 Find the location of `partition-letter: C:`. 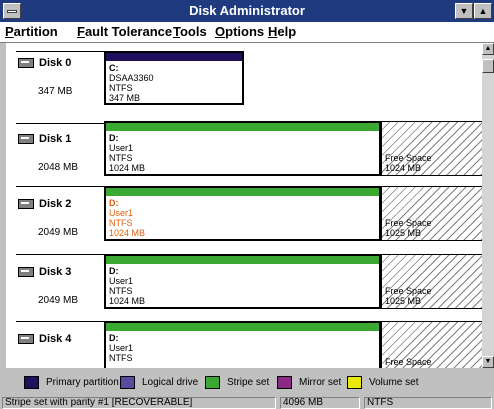

partition-letter: C: is located at coordinates (114, 68).